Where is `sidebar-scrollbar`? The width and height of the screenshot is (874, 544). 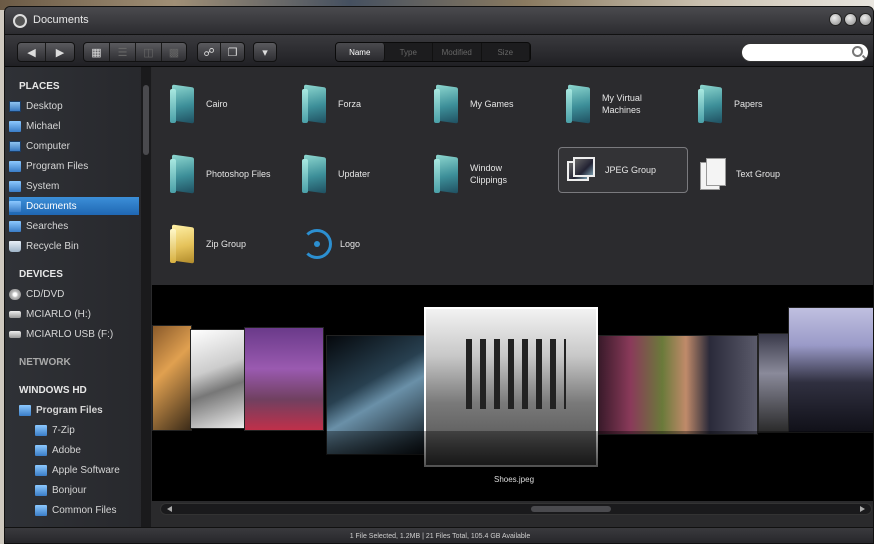 sidebar-scrollbar is located at coordinates (146, 297).